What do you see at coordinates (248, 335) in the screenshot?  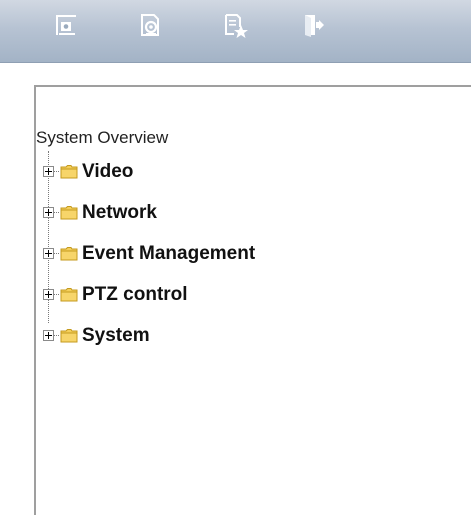 I see `tree-item-system: System` at bounding box center [248, 335].